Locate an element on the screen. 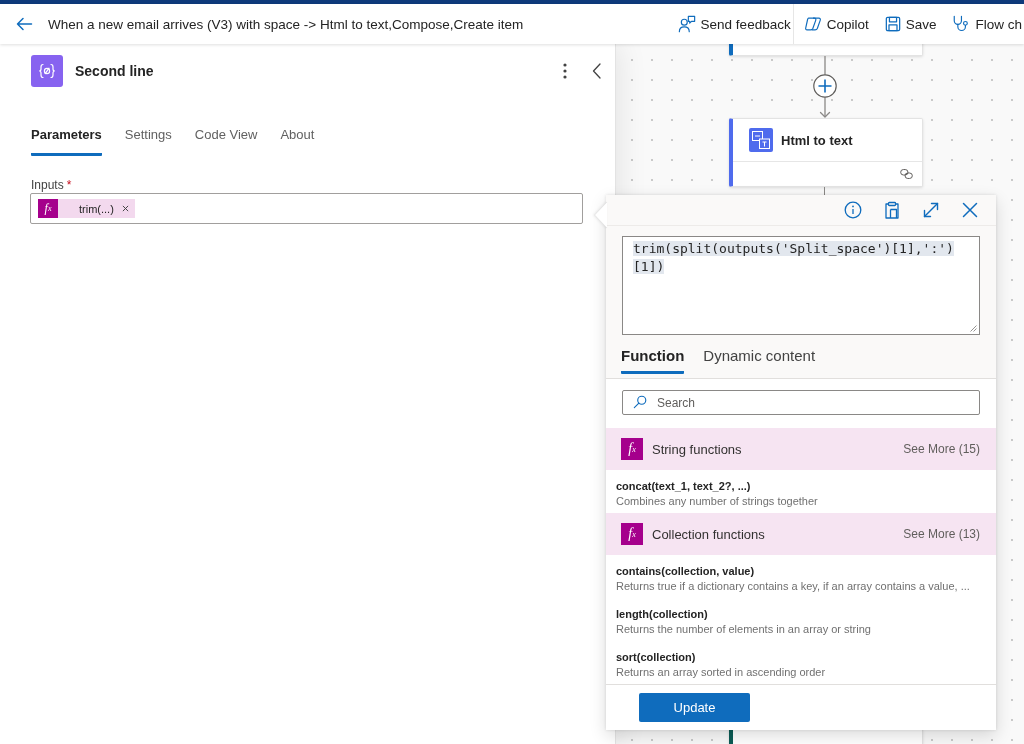 Image resolution: width=1024 pixels, height=744 pixels. resize-grip-icon is located at coordinates (972, 327).